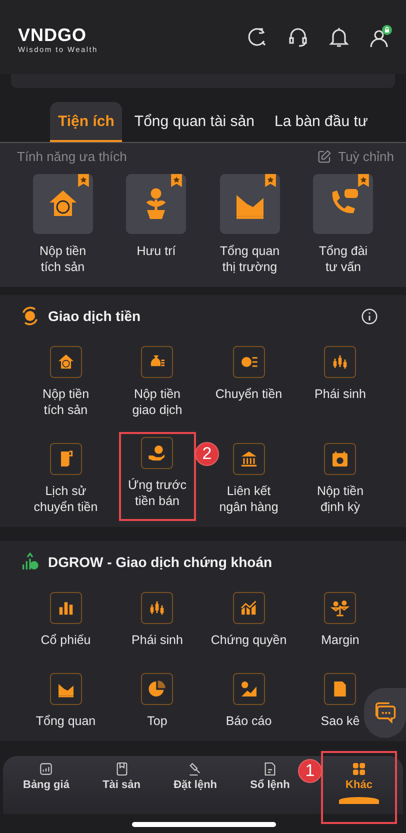  What do you see at coordinates (121, 785) in the screenshot?
I see `nav-tab: Tài sản` at bounding box center [121, 785].